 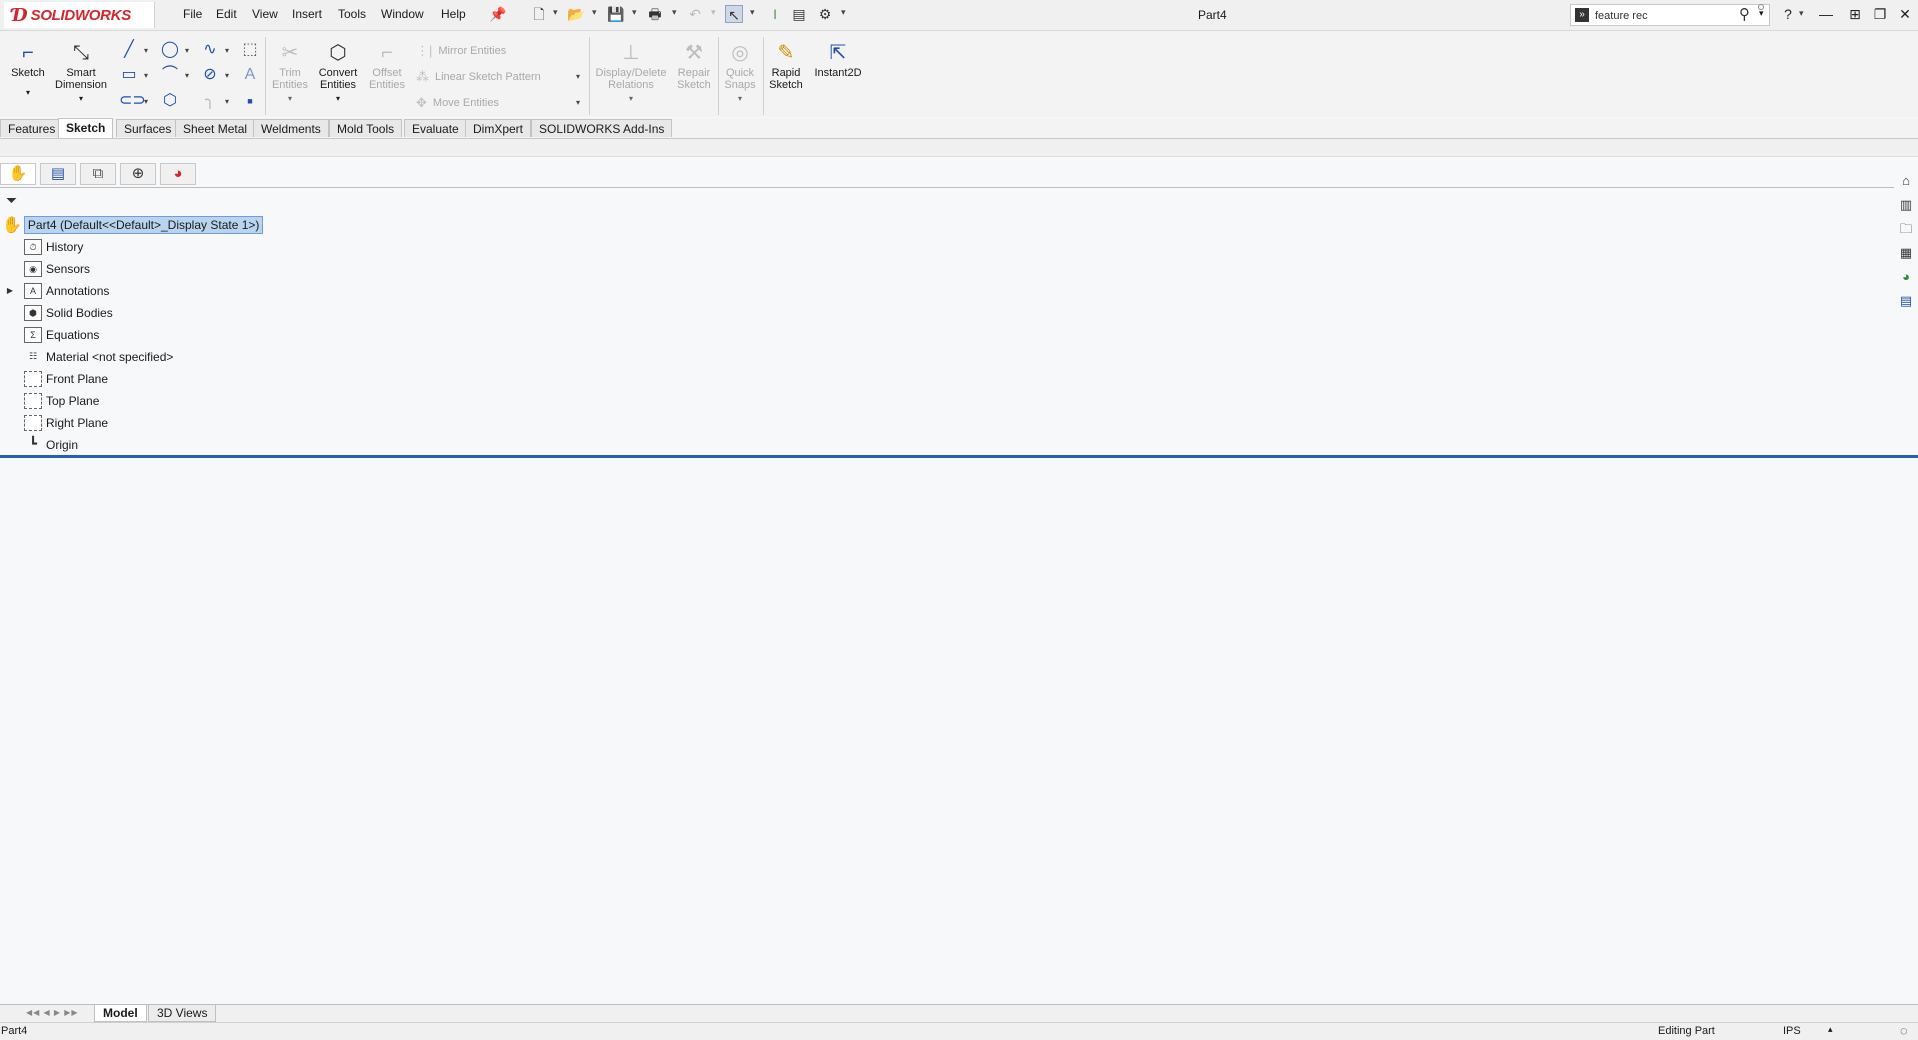 What do you see at coordinates (170, 101) in the screenshot?
I see `polygon-icon: ⬡` at bounding box center [170, 101].